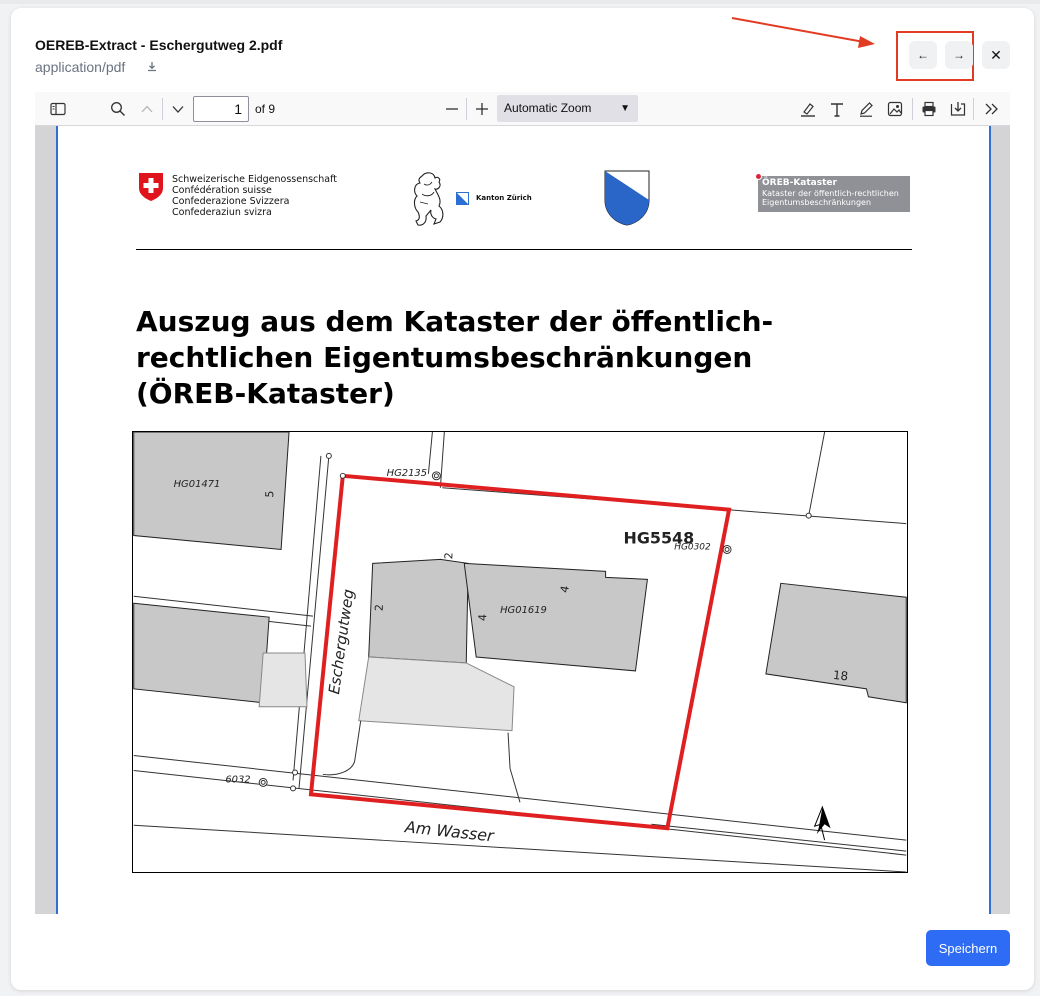  I want to click on parcel-label-hg0302: HG0302, so click(692, 547).